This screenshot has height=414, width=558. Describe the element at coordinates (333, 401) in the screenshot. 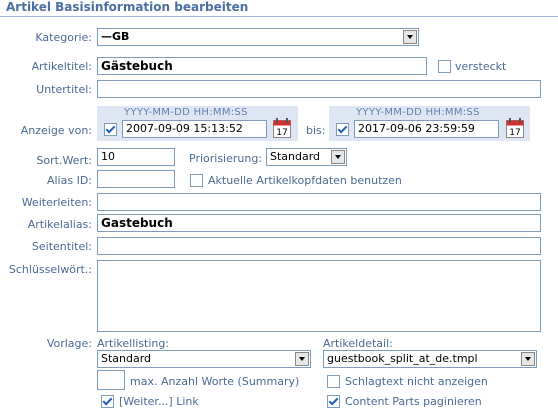

I see `contentparts-checkbox` at that location.